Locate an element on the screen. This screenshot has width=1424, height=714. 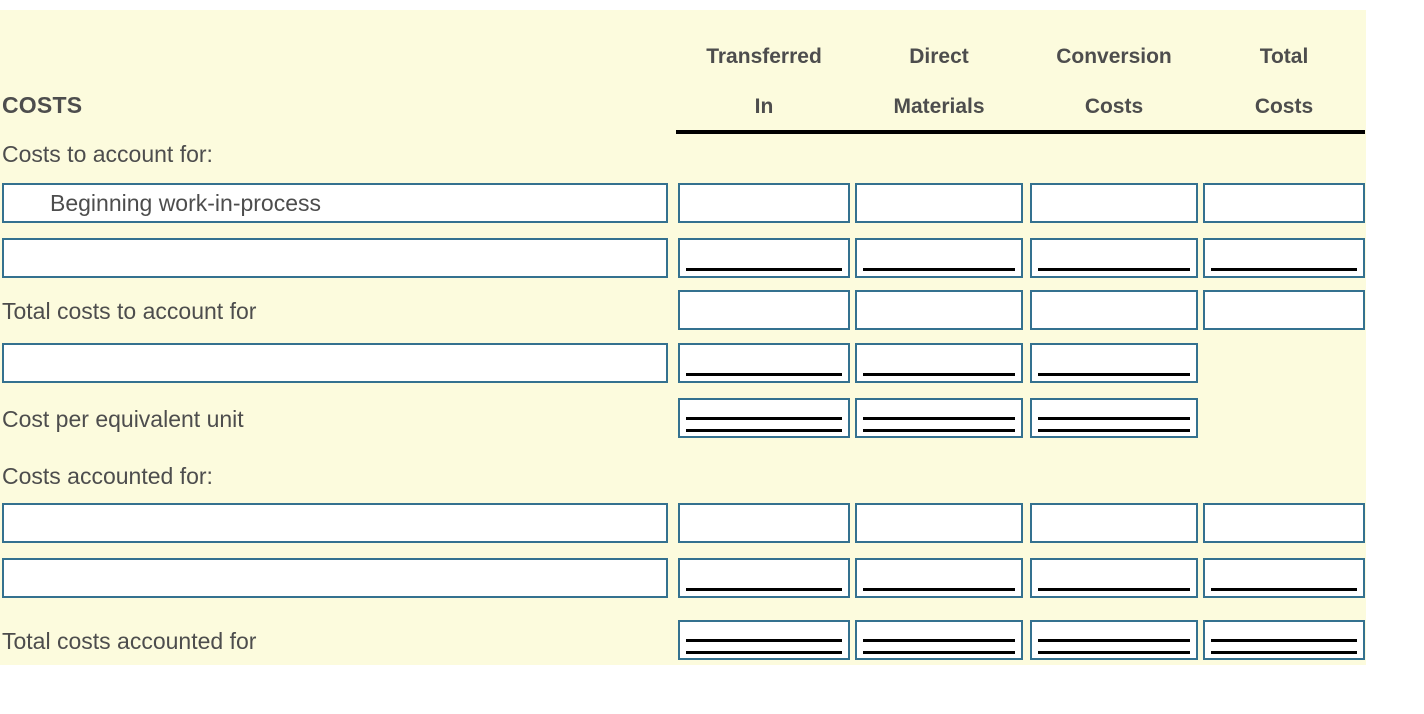
total-row-label: Total costs to account for is located at coordinates (129, 311).